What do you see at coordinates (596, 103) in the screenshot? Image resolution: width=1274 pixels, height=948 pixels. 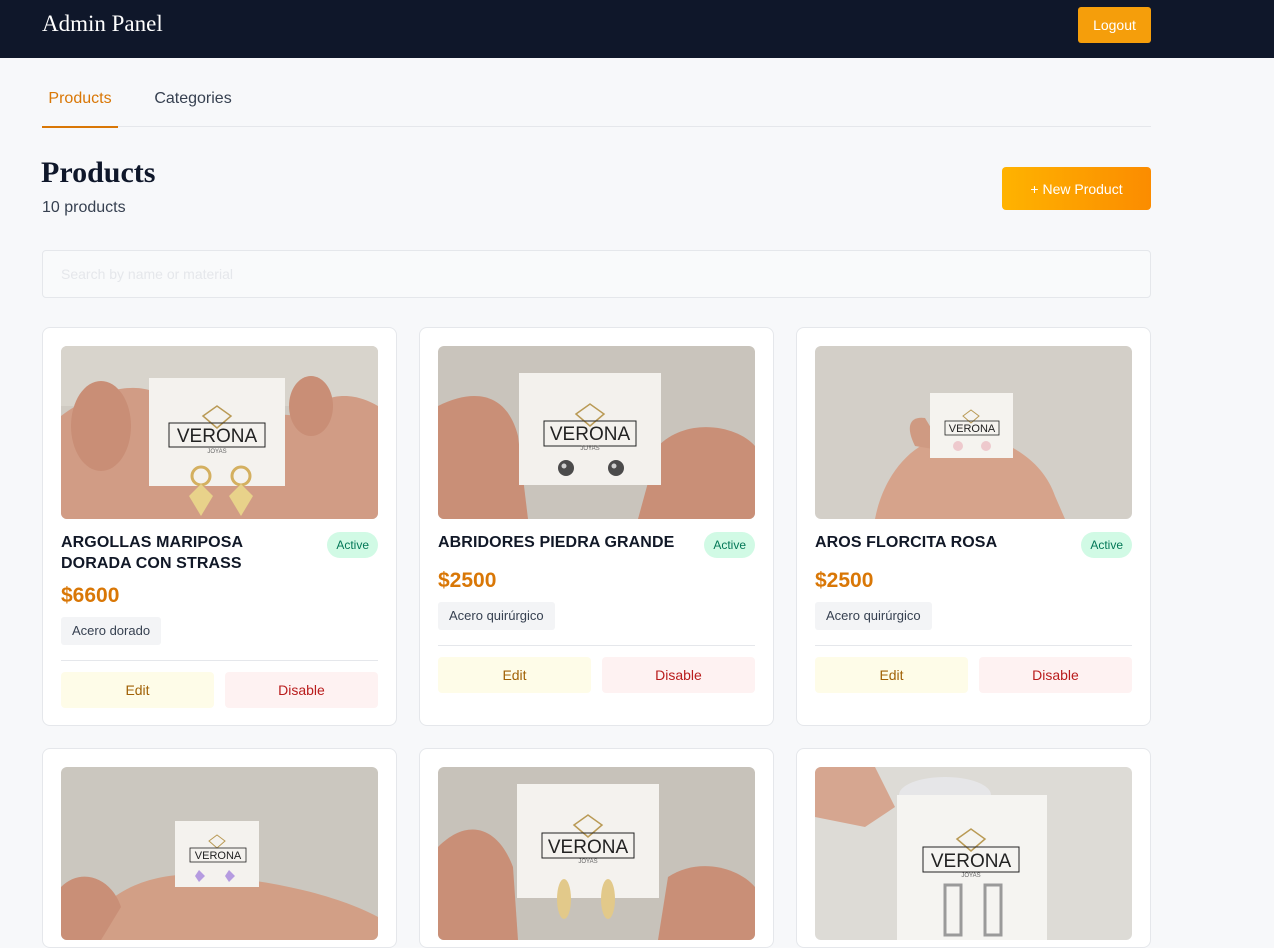 I see `tab-bar: Products Categories` at bounding box center [596, 103].